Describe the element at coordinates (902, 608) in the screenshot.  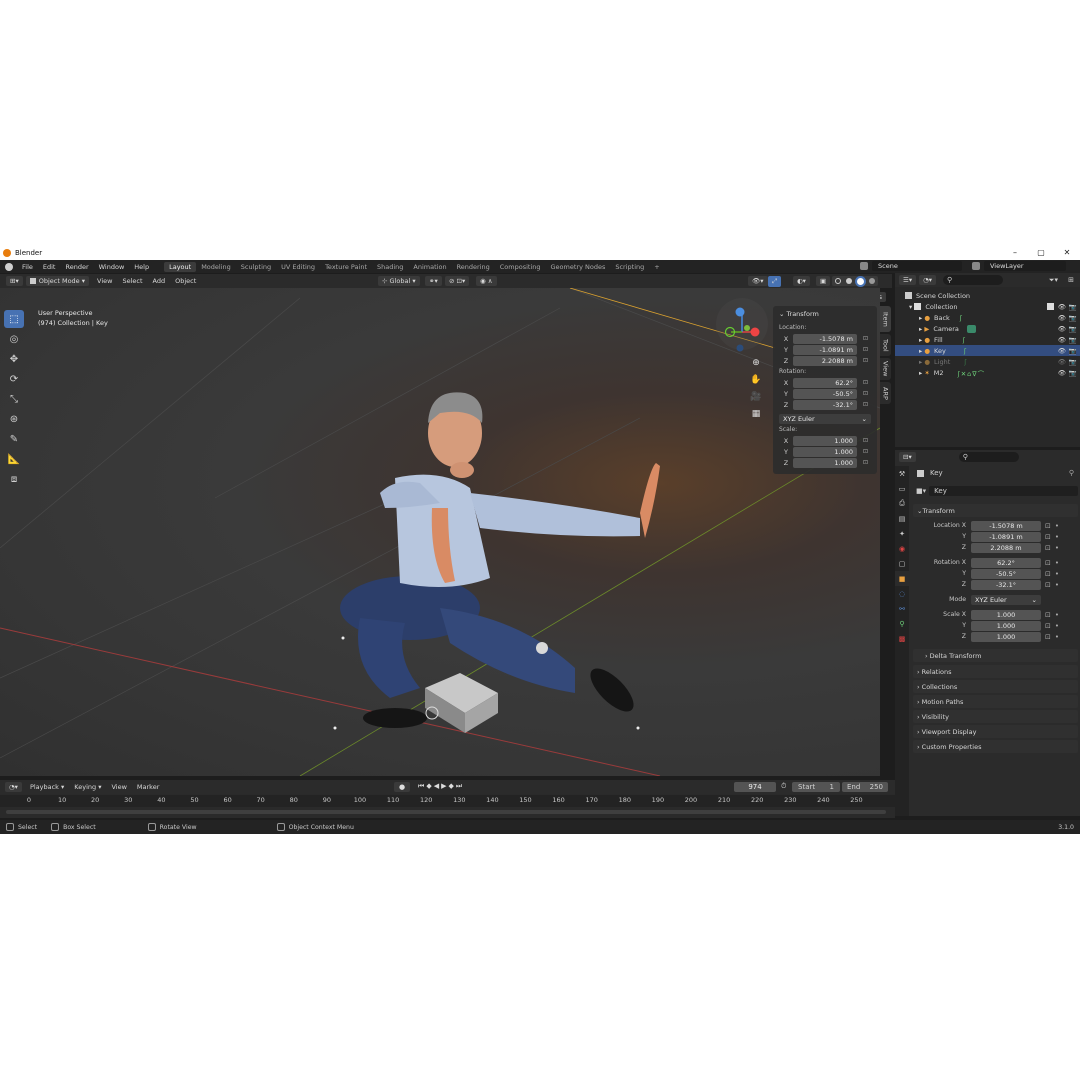
I see `constraints-tab-icon: ⚯` at that location.